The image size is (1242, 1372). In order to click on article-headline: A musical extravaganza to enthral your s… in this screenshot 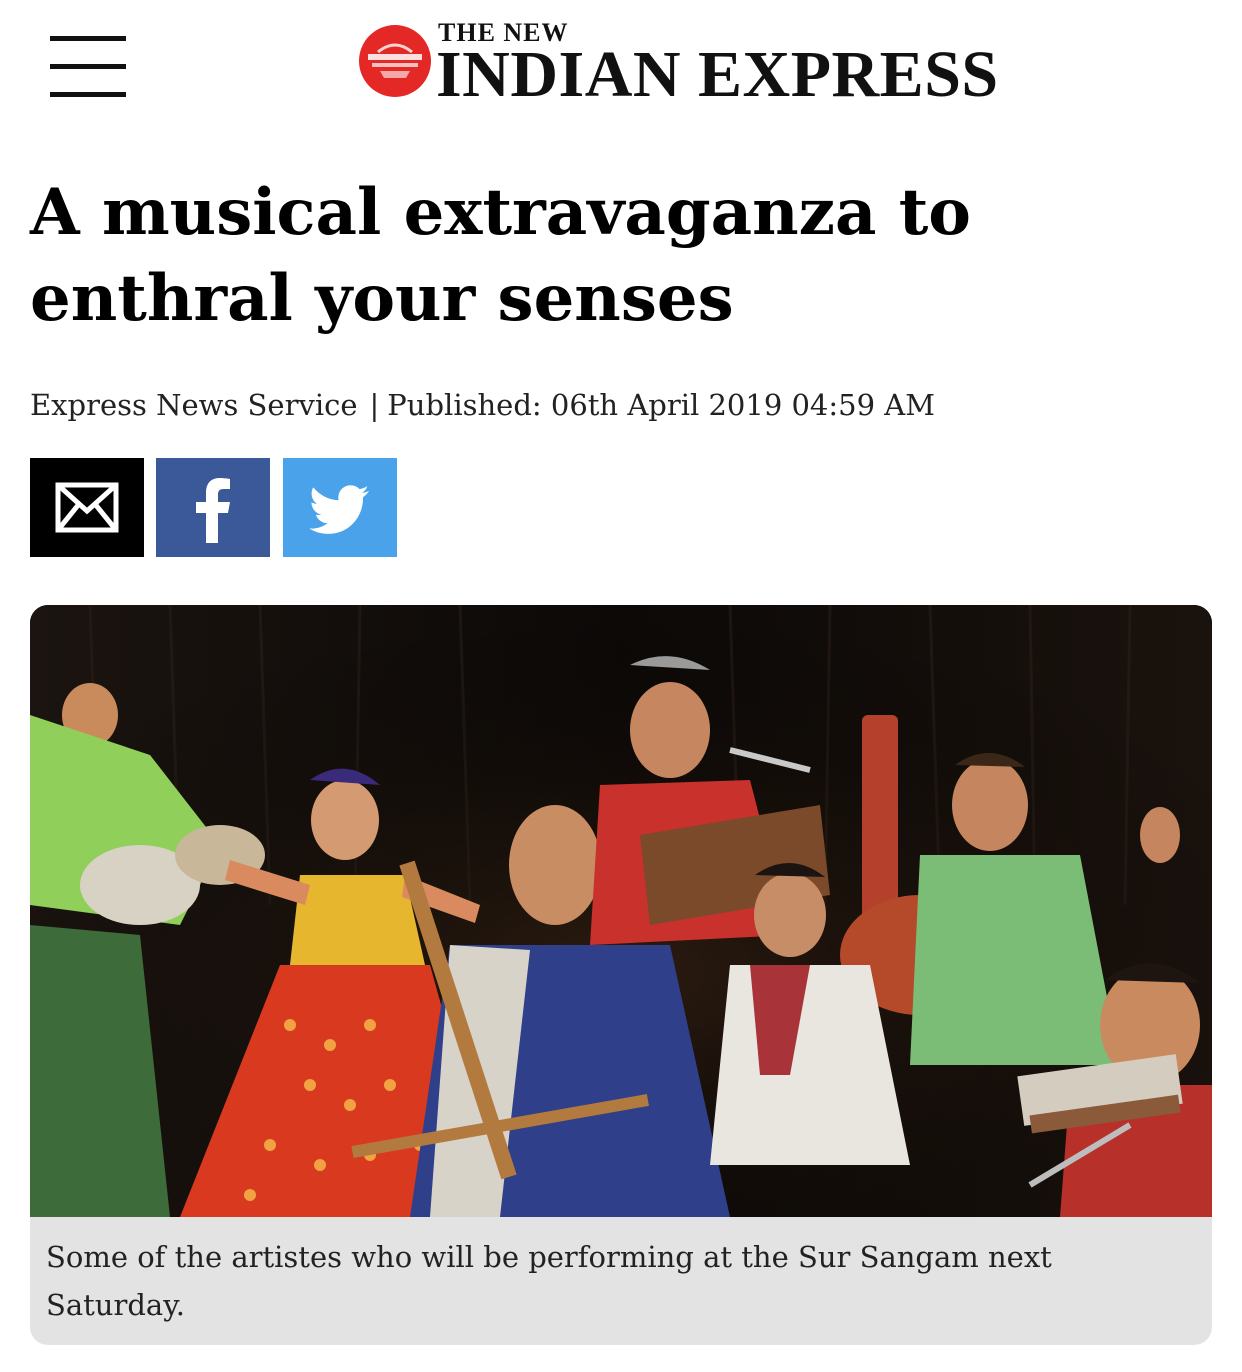, I will do `click(500, 255)`.